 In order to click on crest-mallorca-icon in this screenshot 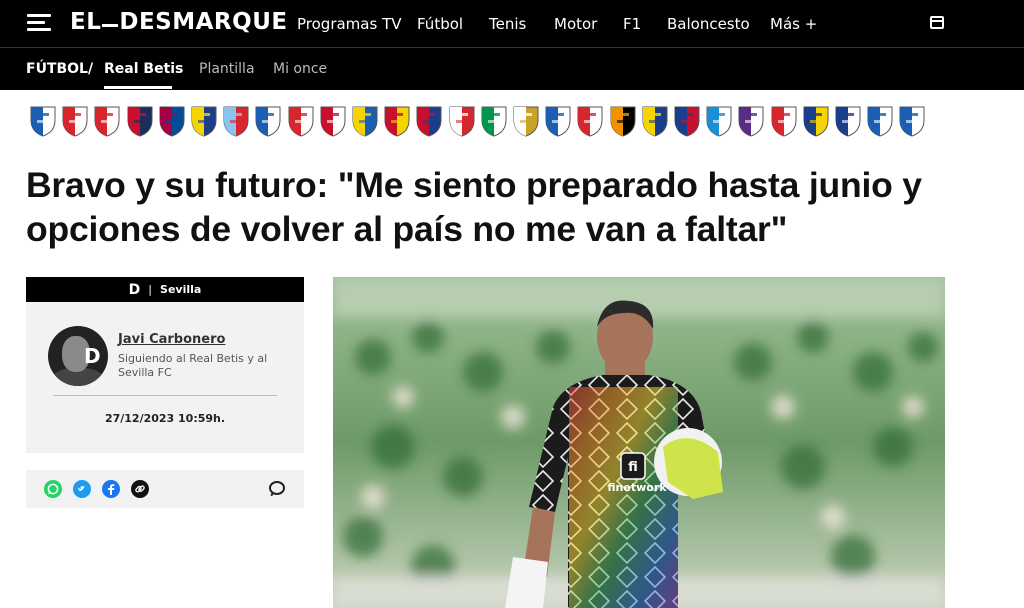, I will do `click(397, 121)`.